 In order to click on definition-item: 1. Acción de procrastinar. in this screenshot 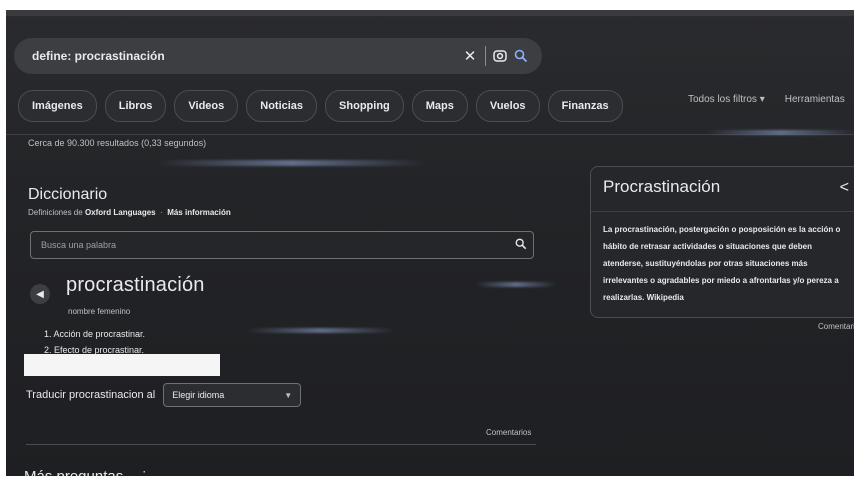, I will do `click(95, 334)`.